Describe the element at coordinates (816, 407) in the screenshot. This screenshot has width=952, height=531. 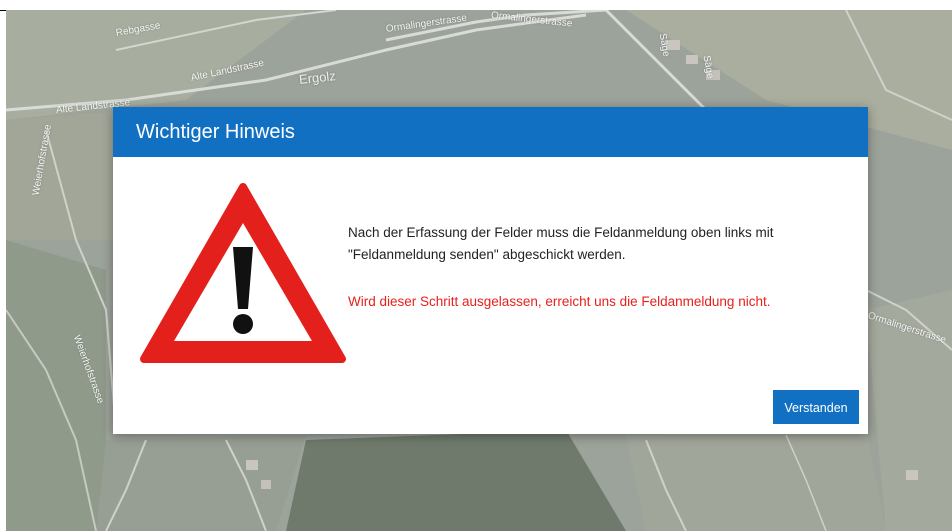
I see `verstanden-button: Verstanden` at that location.